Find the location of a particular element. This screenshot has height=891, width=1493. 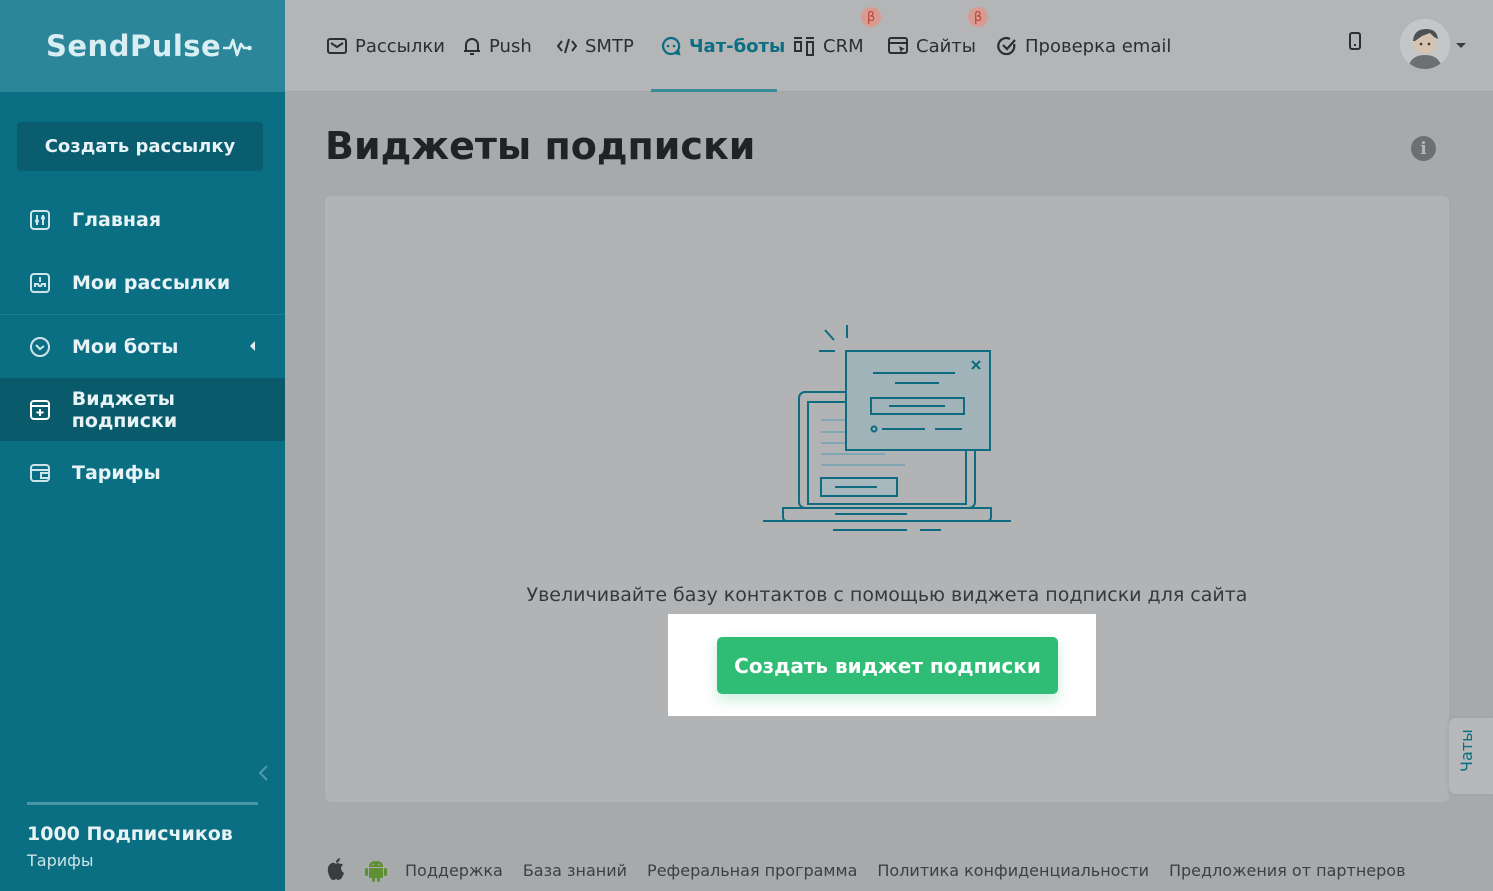

create-campaign-button: Создать рассылку is located at coordinates (140, 146).